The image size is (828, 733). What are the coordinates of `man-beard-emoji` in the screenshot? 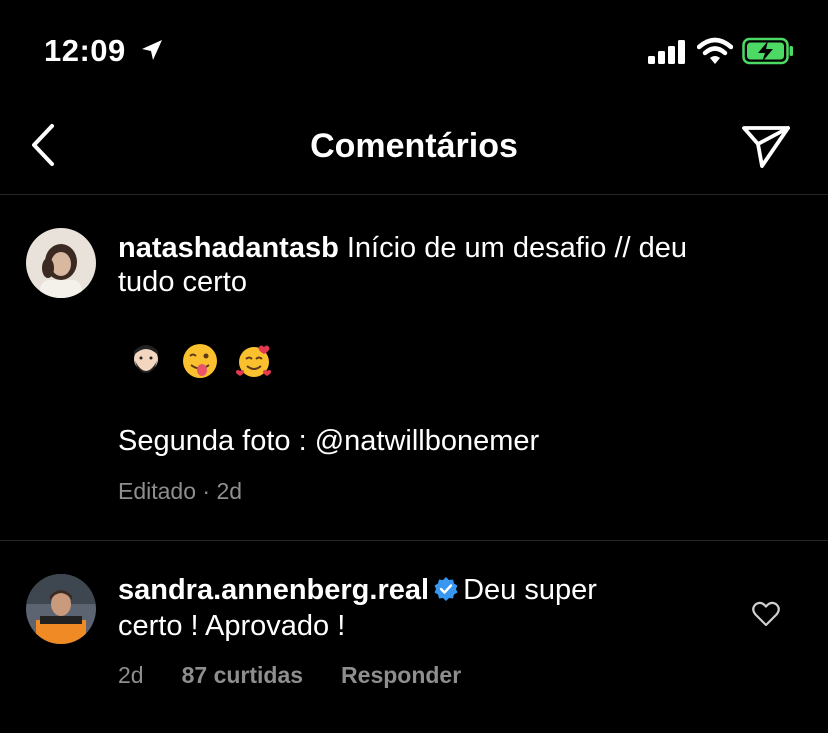 It's located at (146, 359).